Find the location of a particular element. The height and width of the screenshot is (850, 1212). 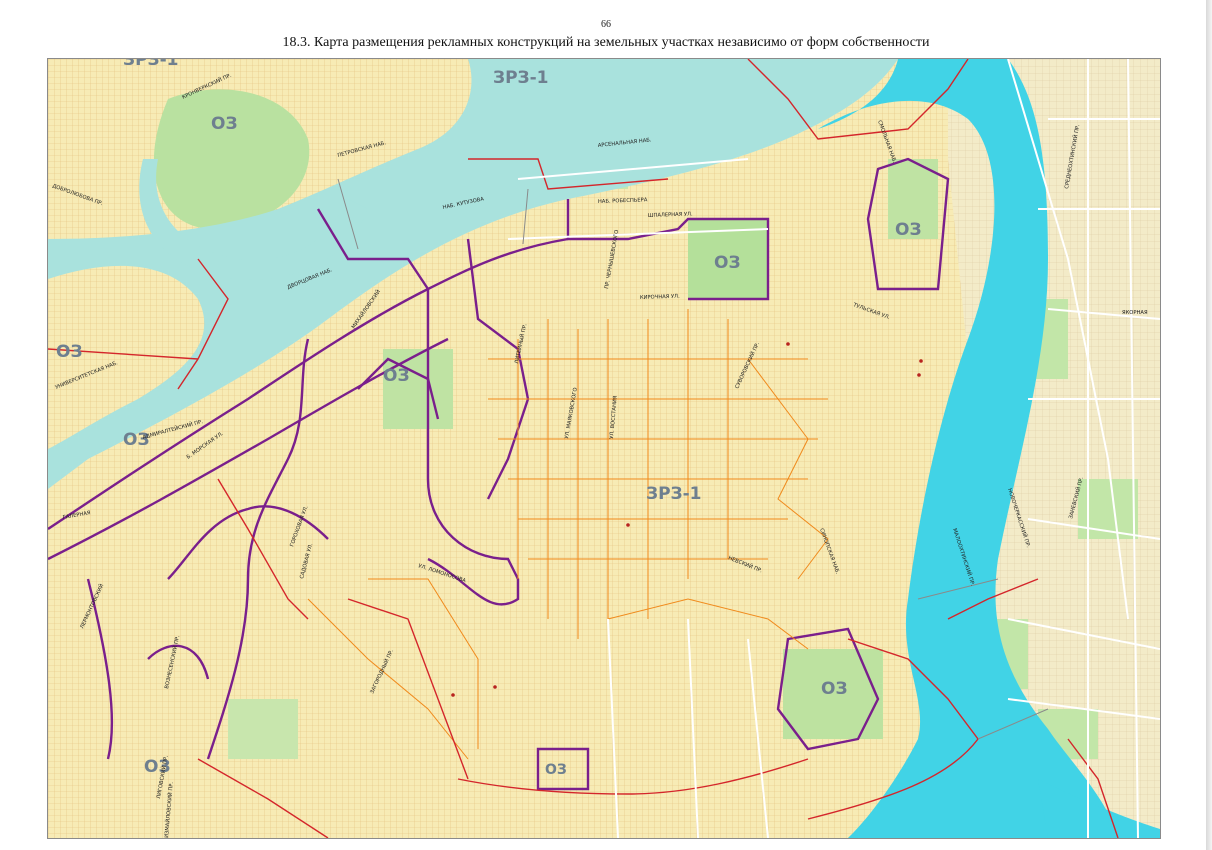

street-label: ЯКОРНАЯ is located at coordinates (1135, 313).